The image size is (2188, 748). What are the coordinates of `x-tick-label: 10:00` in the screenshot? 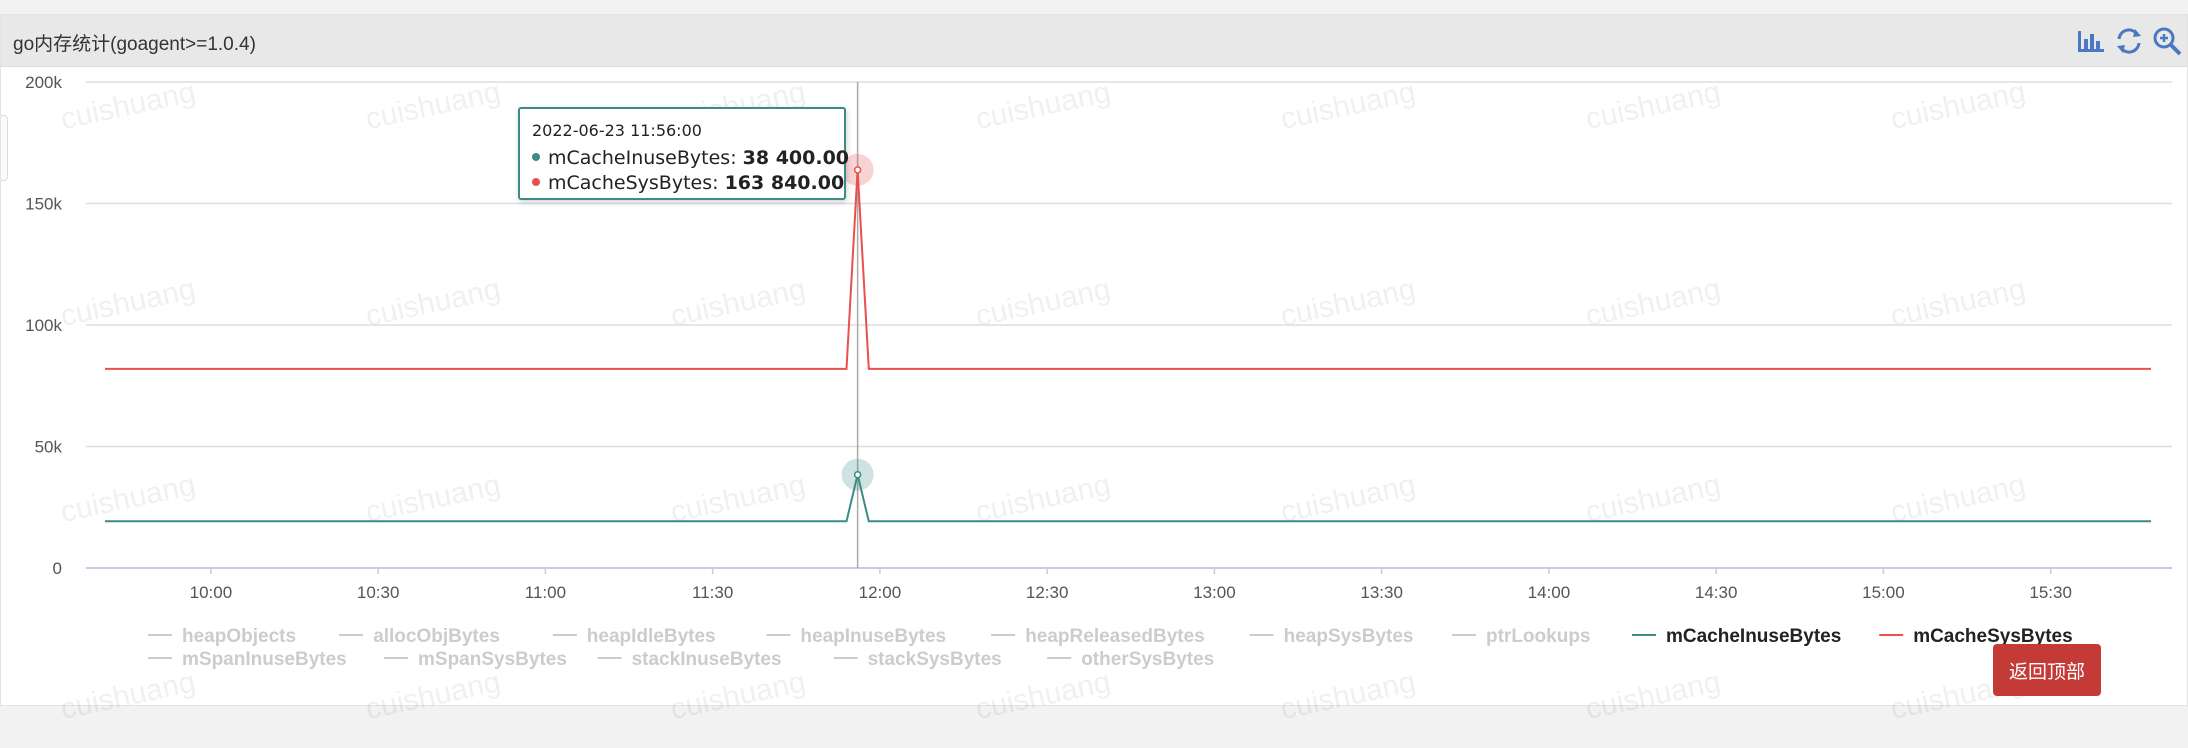 It's located at (211, 592).